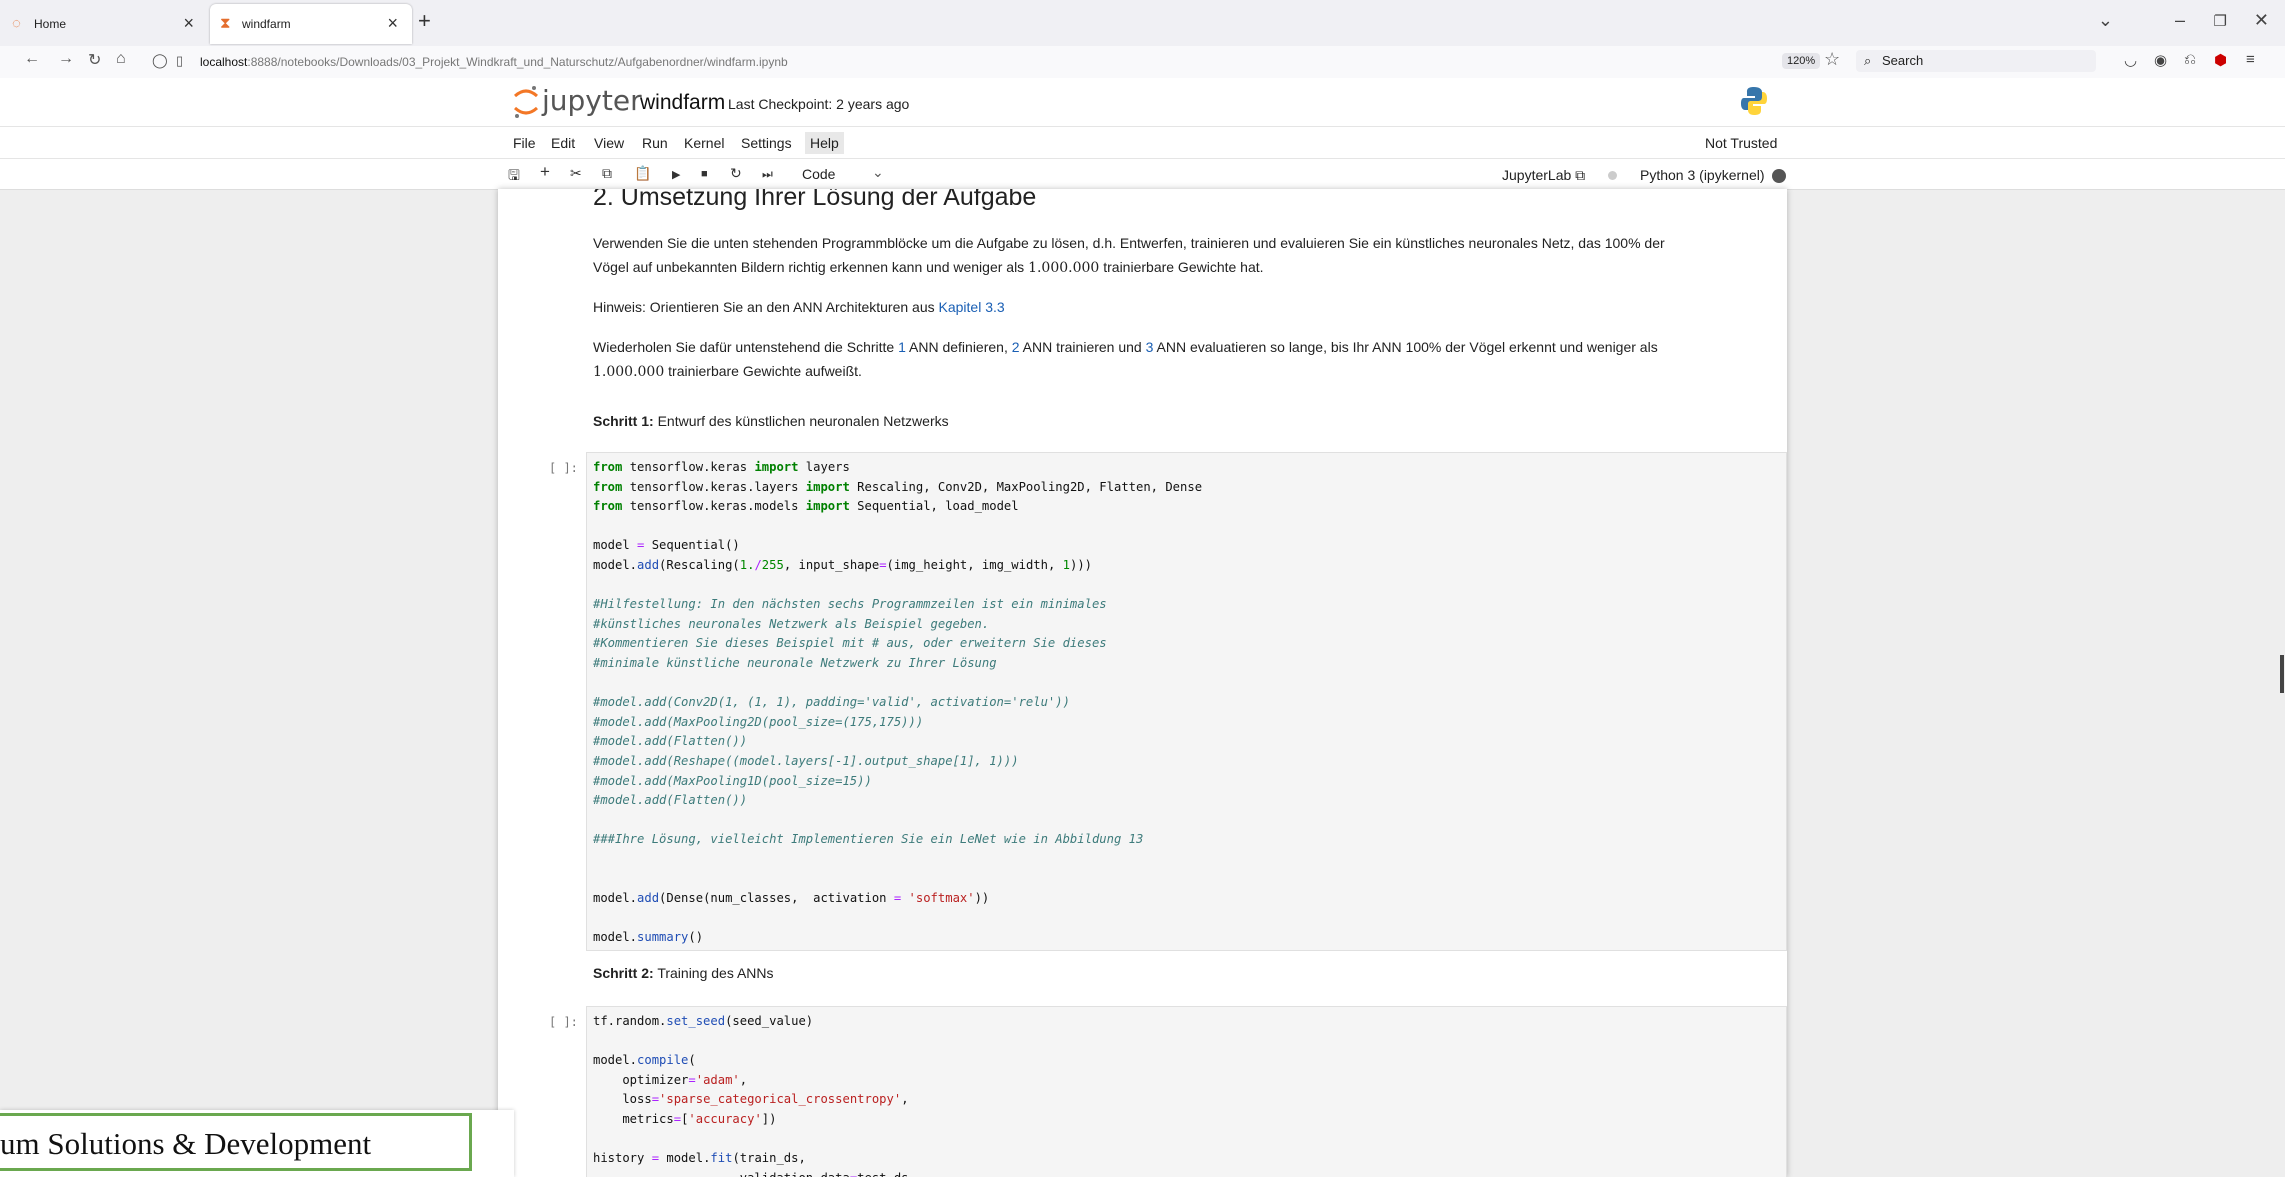  What do you see at coordinates (524, 143) in the screenshot?
I see `menu-file: File` at bounding box center [524, 143].